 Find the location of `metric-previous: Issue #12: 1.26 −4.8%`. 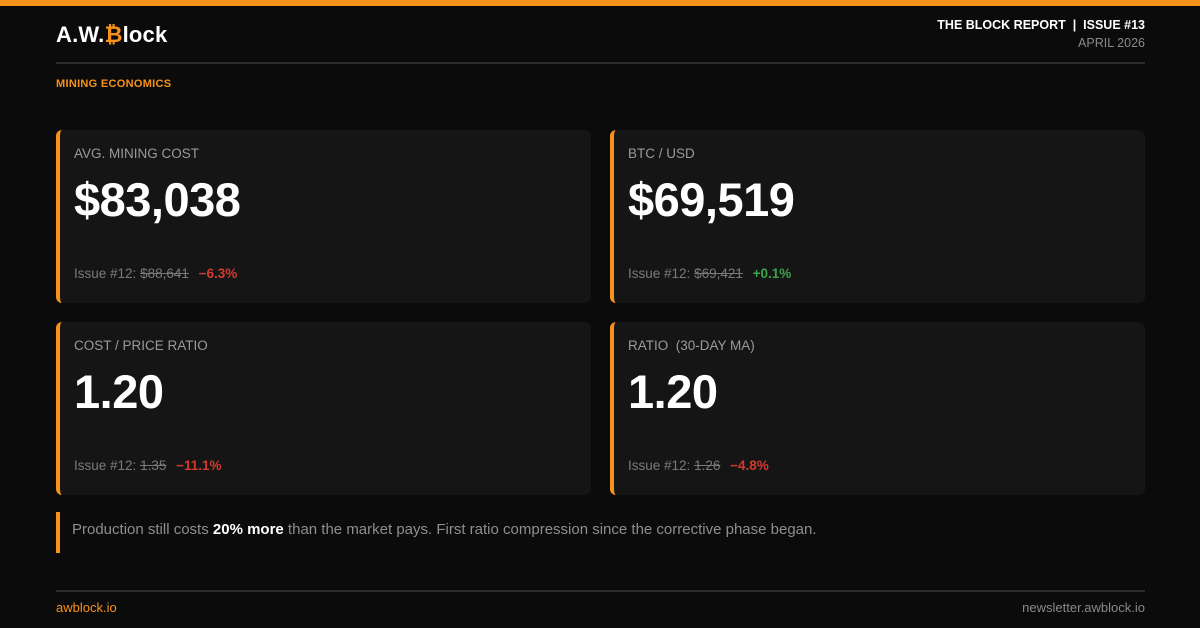

metric-previous: Issue #12: 1.26 −4.8% is located at coordinates (698, 465).